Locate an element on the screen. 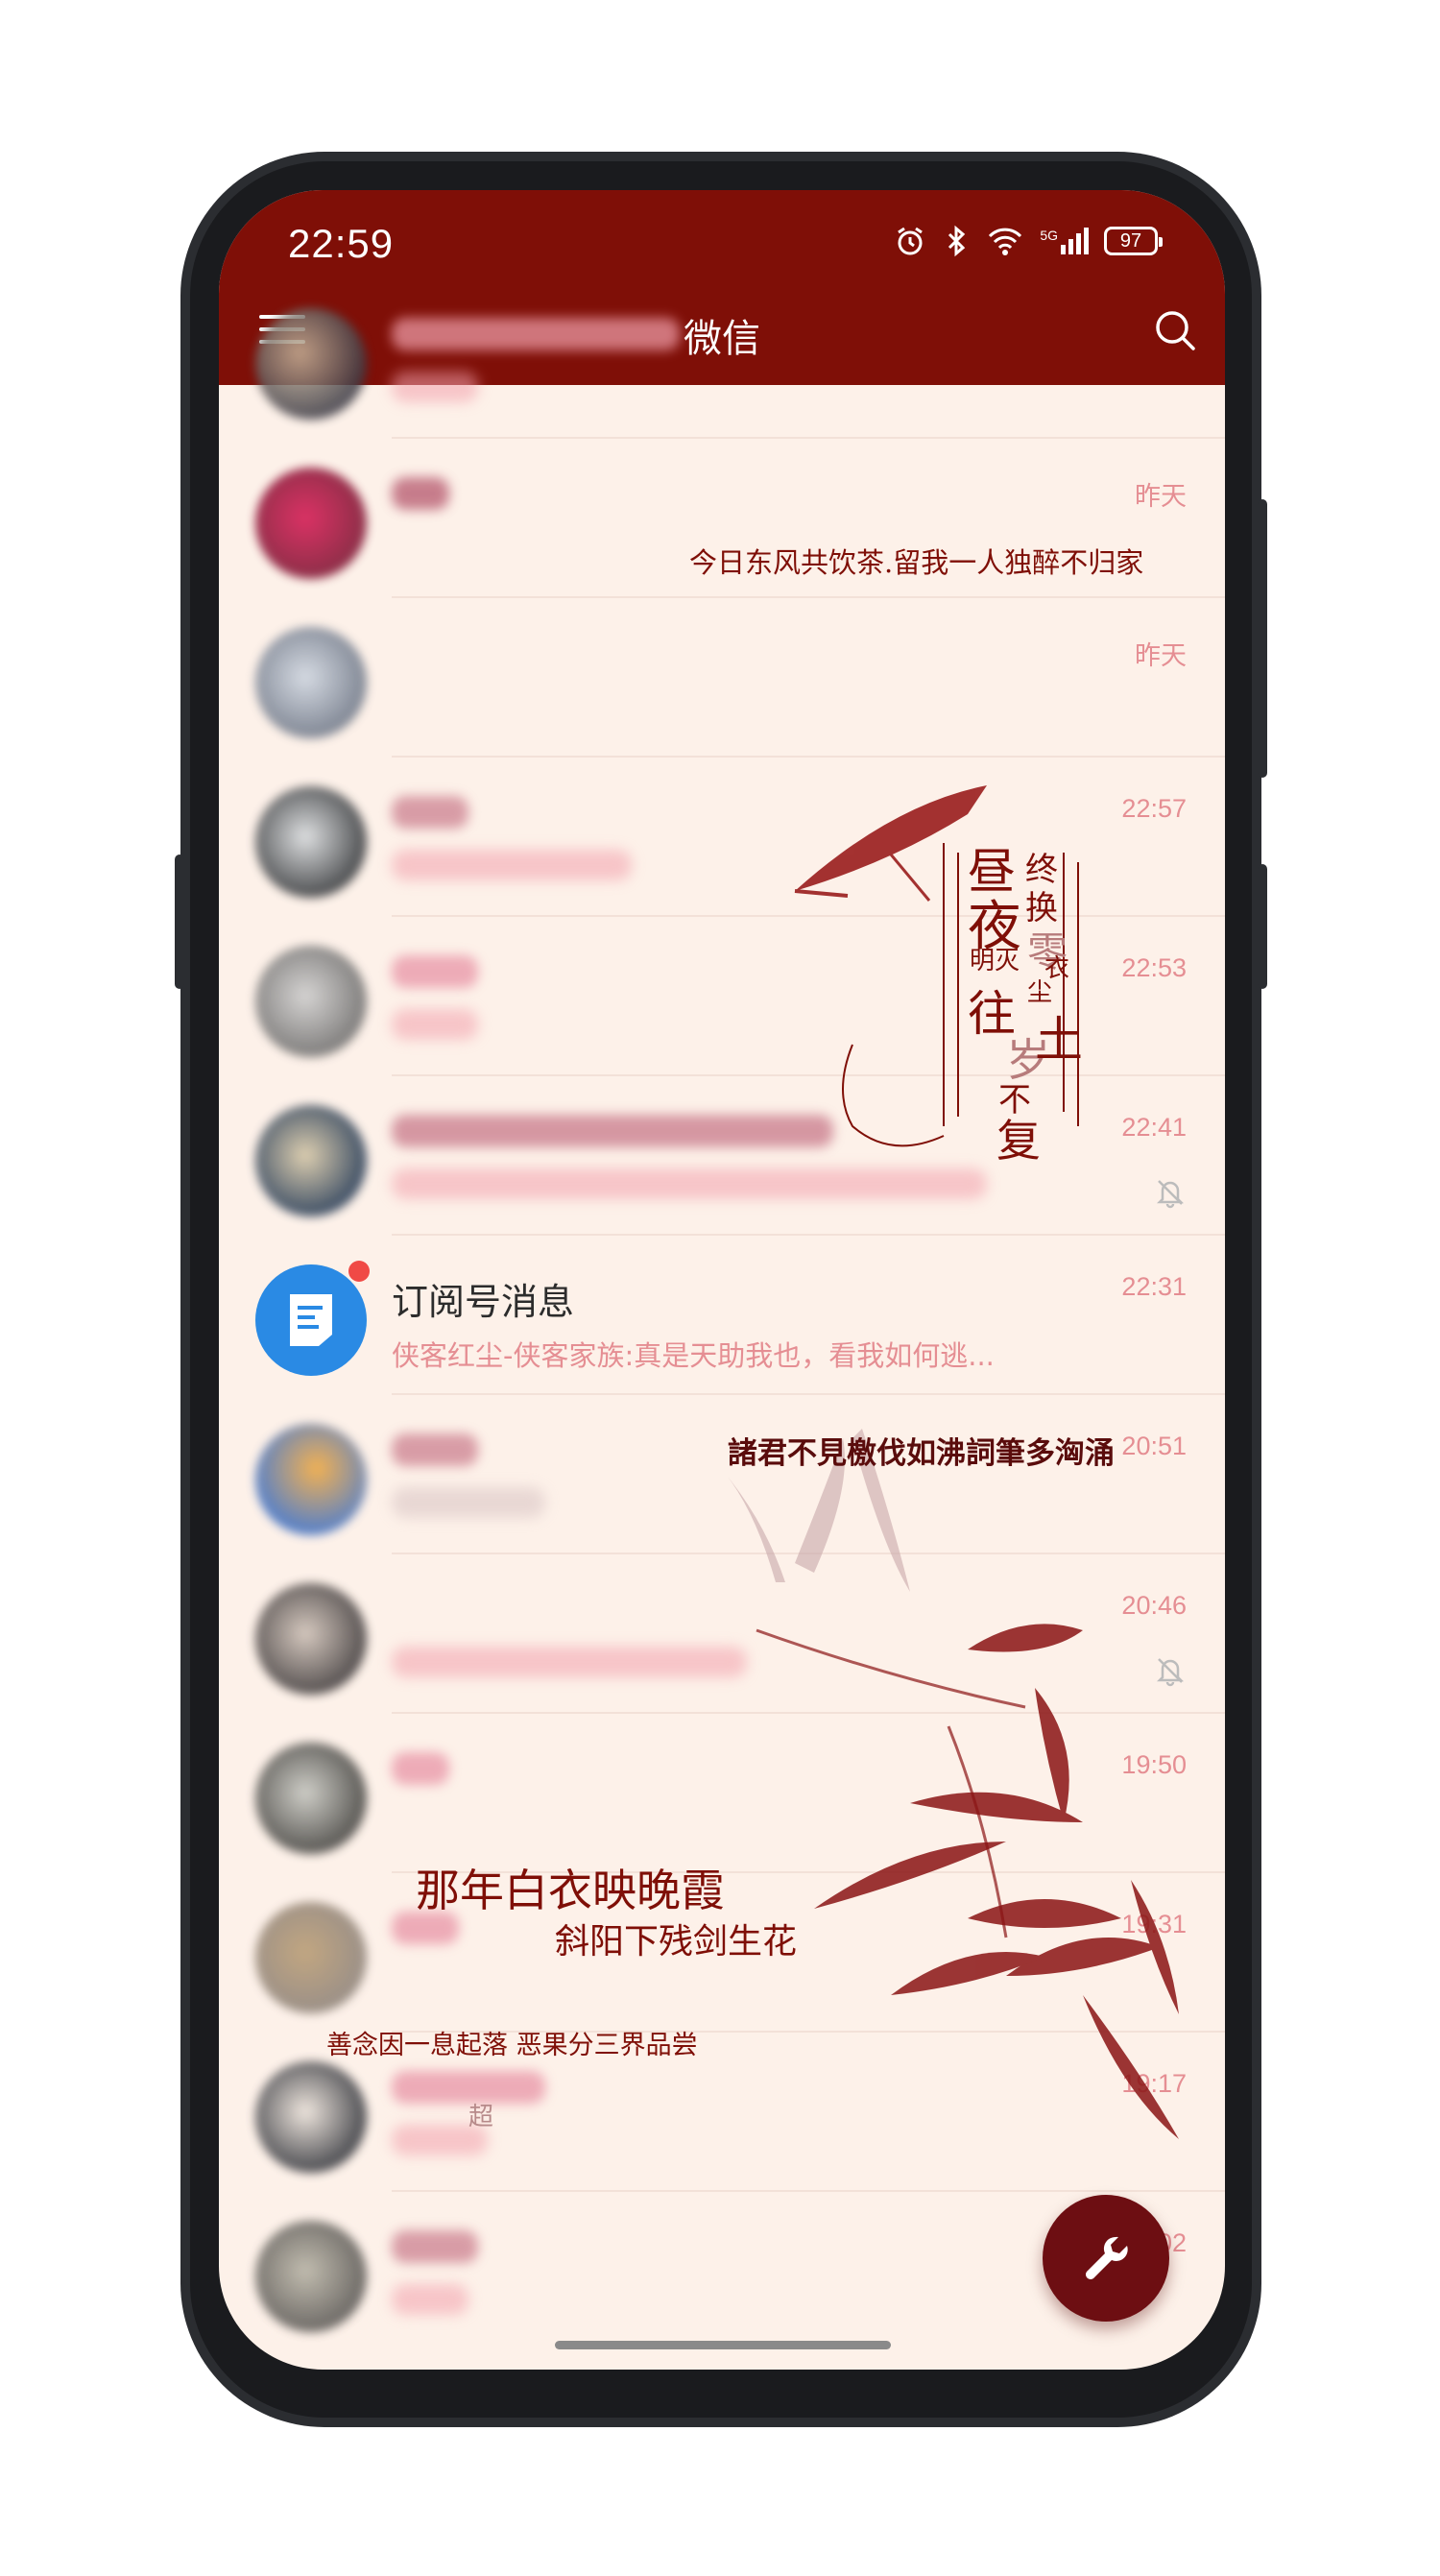  power-button is located at coordinates (1262, 926).